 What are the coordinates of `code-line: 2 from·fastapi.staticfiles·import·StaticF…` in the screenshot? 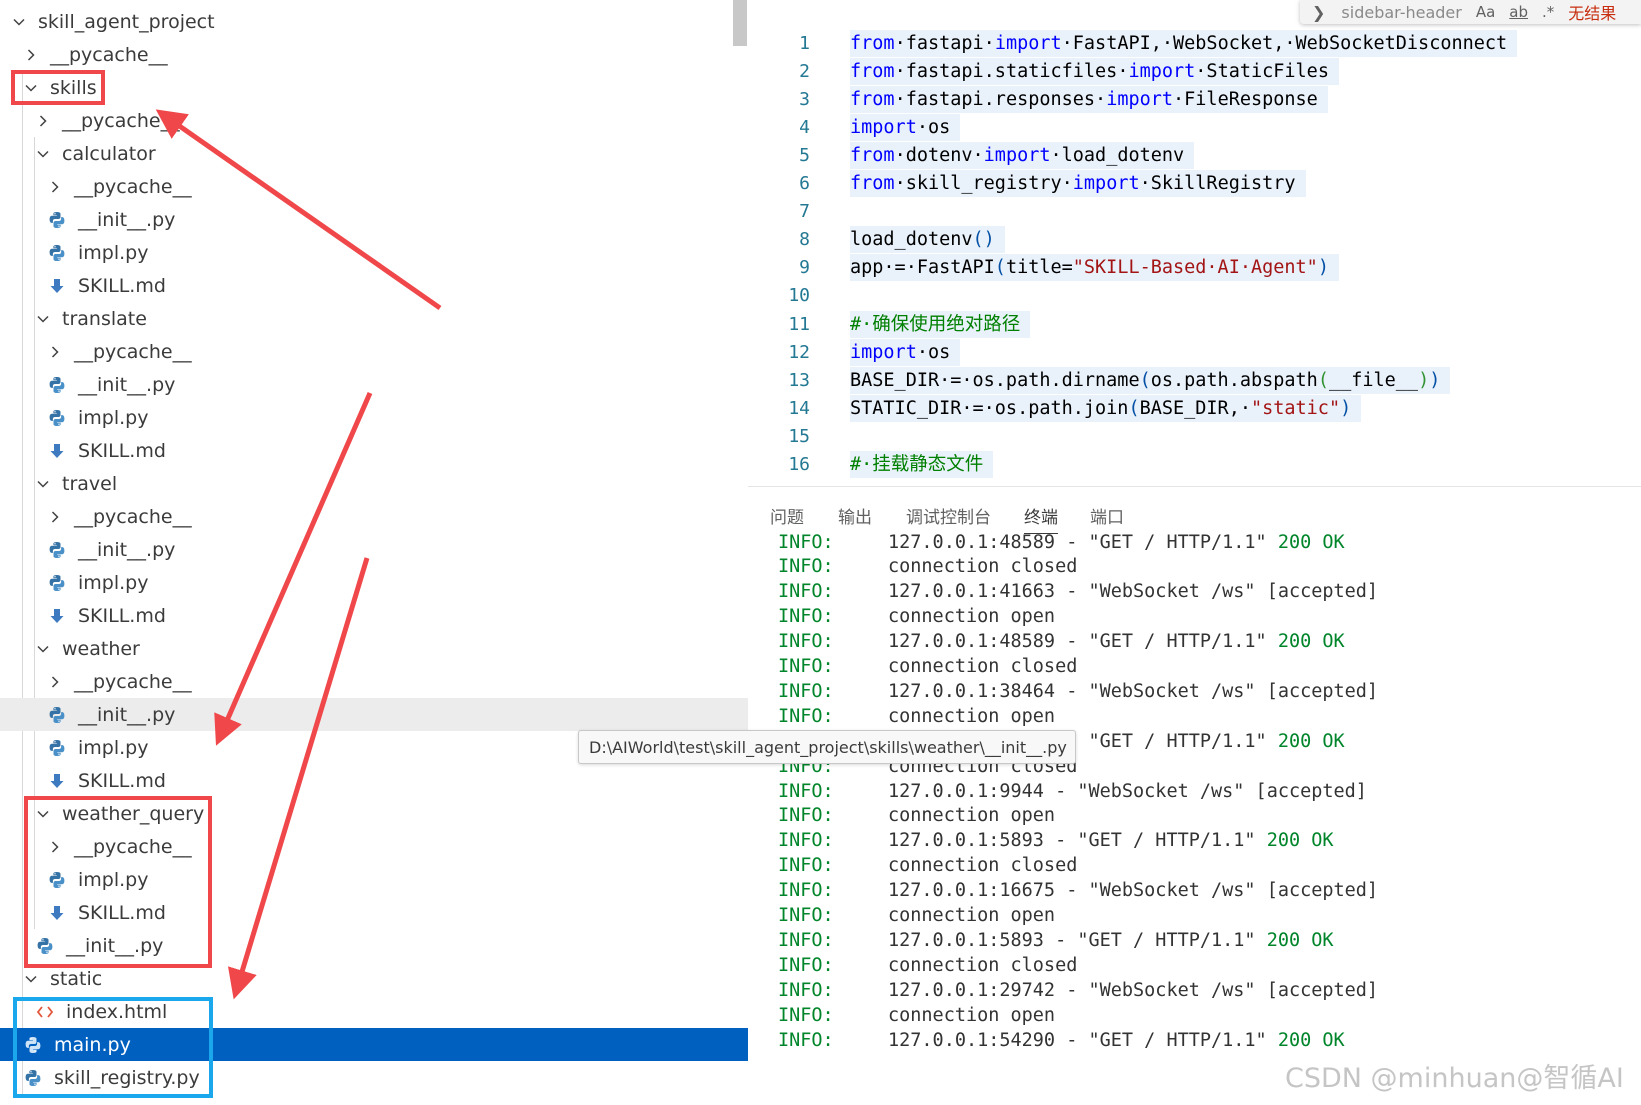 It's located at (1194, 71).